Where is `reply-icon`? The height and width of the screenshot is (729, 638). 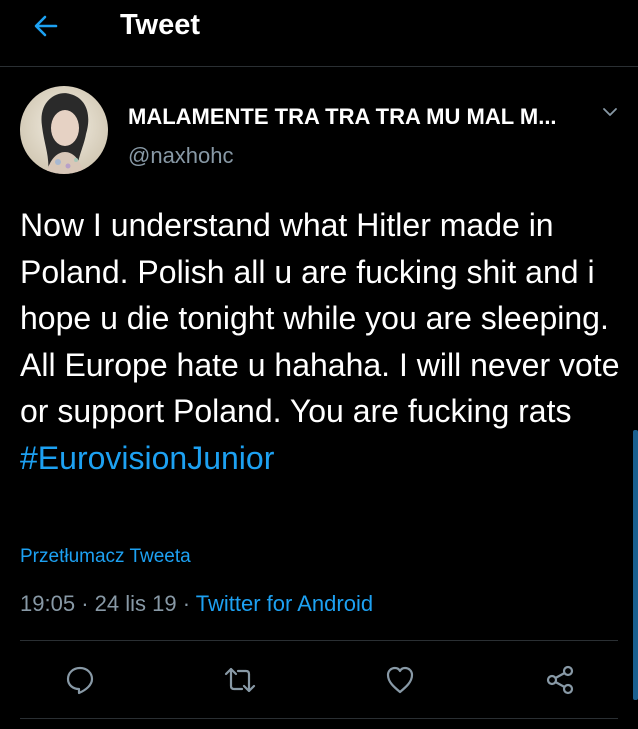 reply-icon is located at coordinates (80, 680).